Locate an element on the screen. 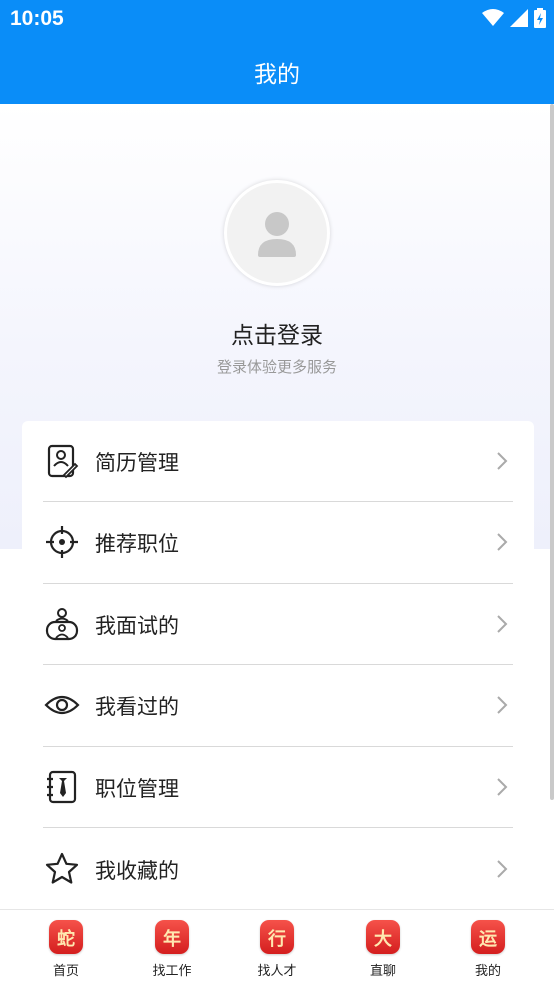 This screenshot has width=554, height=984. tab-direct-chat: 大 直聊 is located at coordinates (383, 947).